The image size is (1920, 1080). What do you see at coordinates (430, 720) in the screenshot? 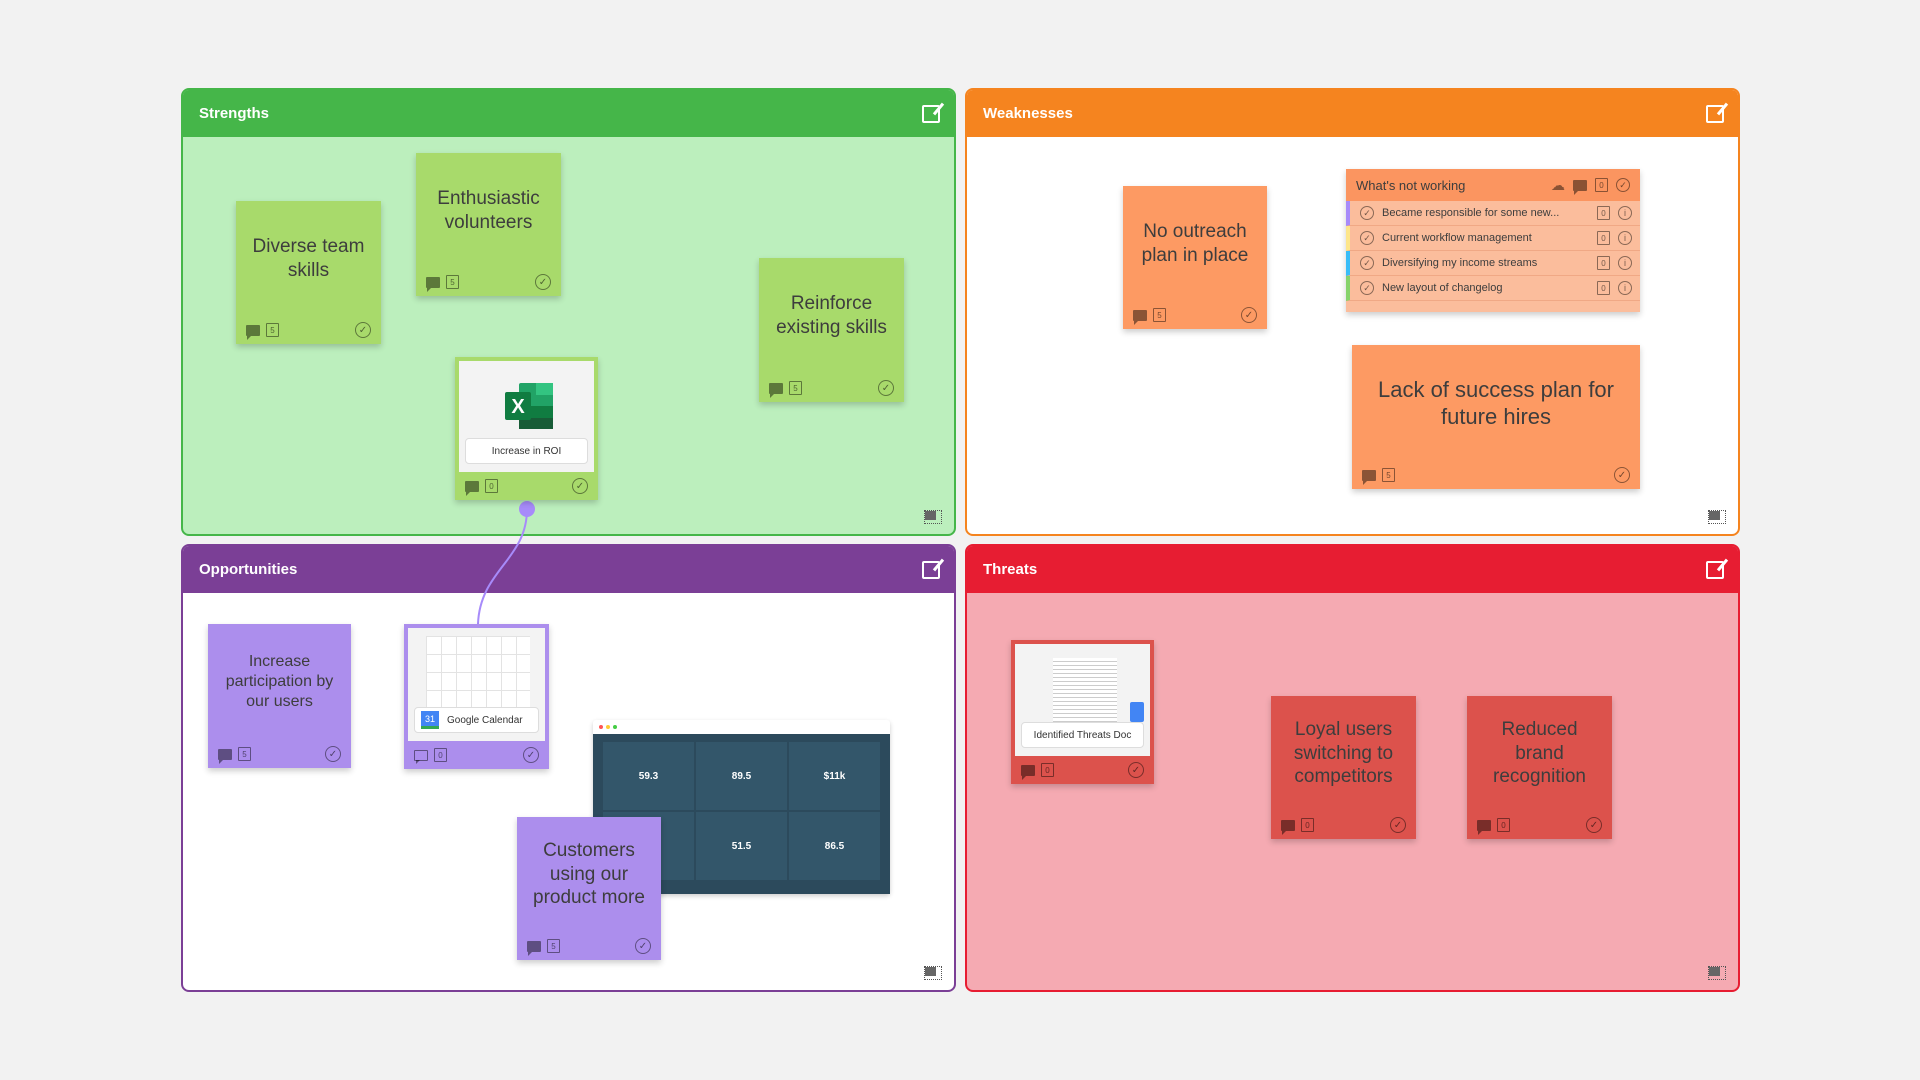
I see `google-calendar-icon: 31` at bounding box center [430, 720].